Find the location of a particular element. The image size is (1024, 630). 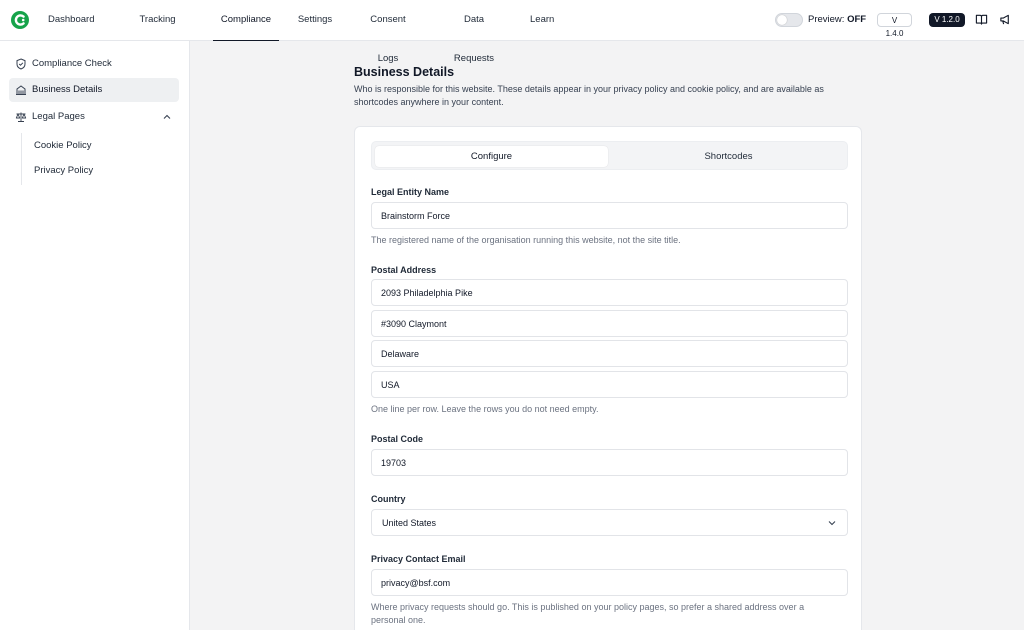

building-icon is located at coordinates (21, 90).